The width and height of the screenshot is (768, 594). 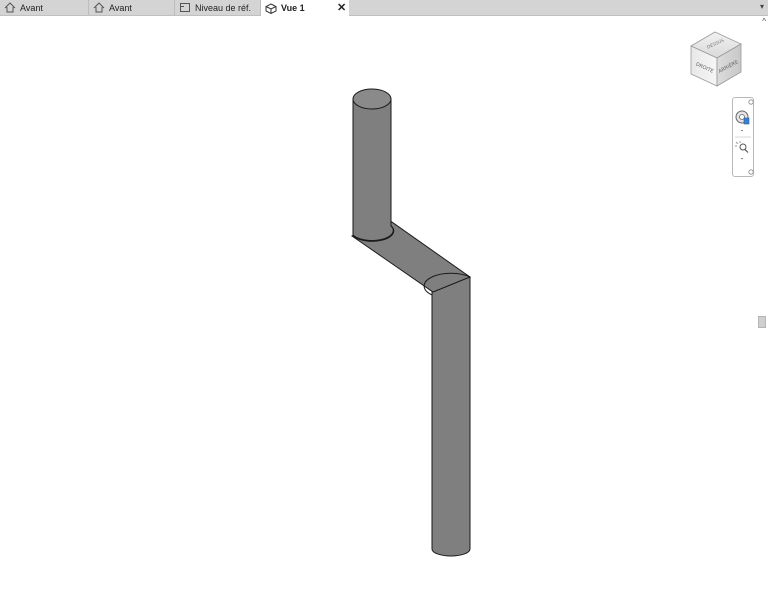 What do you see at coordinates (762, 322) in the screenshot?
I see `scrollbar-thumb` at bounding box center [762, 322].